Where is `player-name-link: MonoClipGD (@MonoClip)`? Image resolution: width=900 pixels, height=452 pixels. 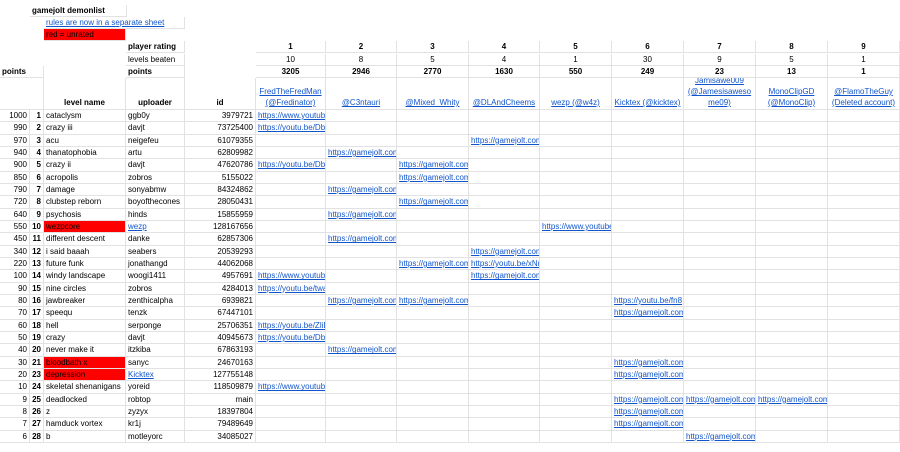
player-name-link: MonoClipGD (@MonoClip) is located at coordinates (792, 94).